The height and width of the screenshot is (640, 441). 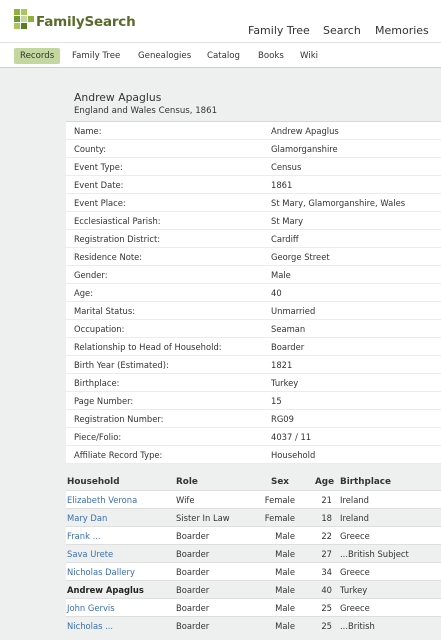 What do you see at coordinates (285, 239) in the screenshot?
I see `fact-value: Cardiff` at bounding box center [285, 239].